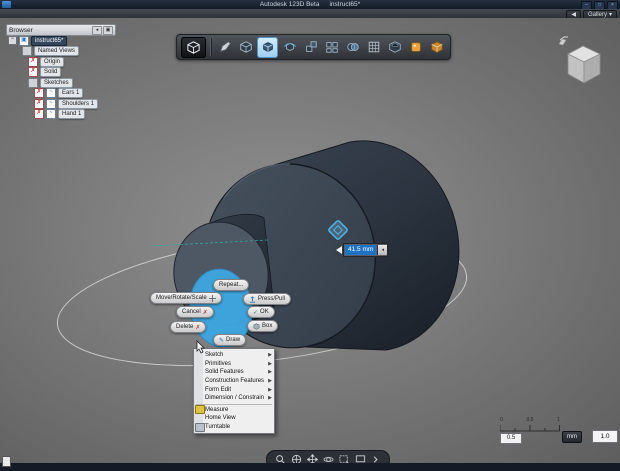 The height and width of the screenshot is (471, 620). Describe the element at coordinates (200, 427) in the screenshot. I see `turntable-icon` at that location.